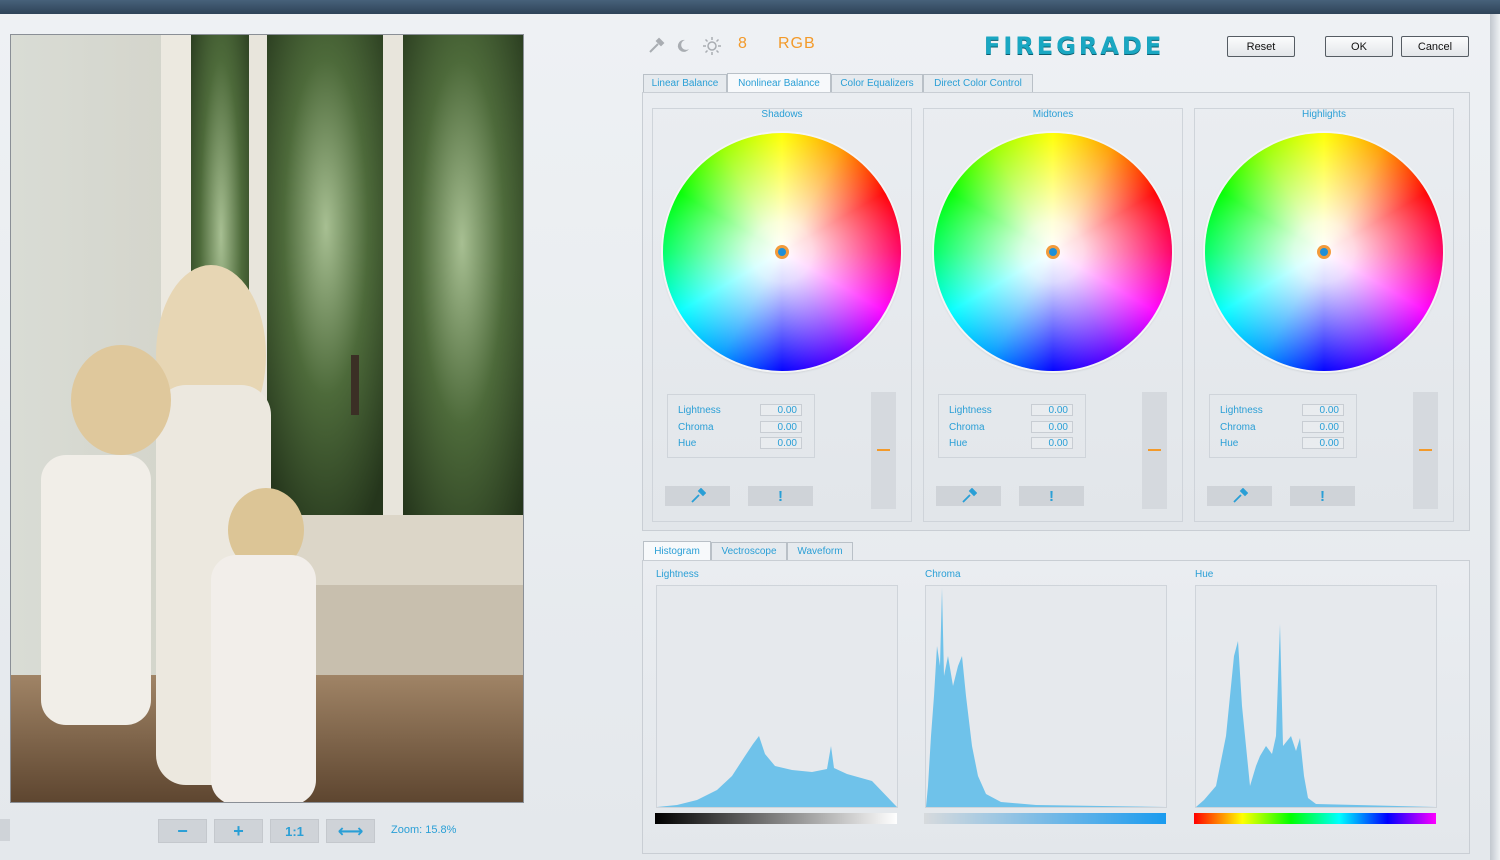 This screenshot has width=1500, height=860. I want to click on lightness-histogram-label: Lightness, so click(677, 574).